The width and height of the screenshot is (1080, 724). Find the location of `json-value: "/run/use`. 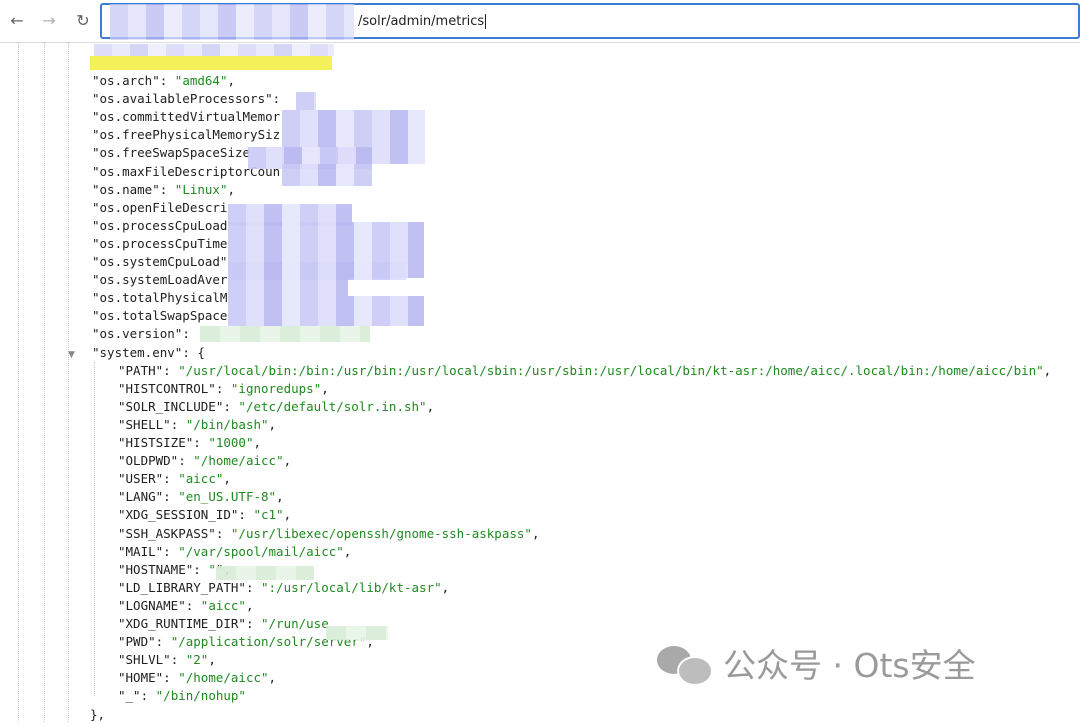

json-value: "/run/use is located at coordinates (295, 623).